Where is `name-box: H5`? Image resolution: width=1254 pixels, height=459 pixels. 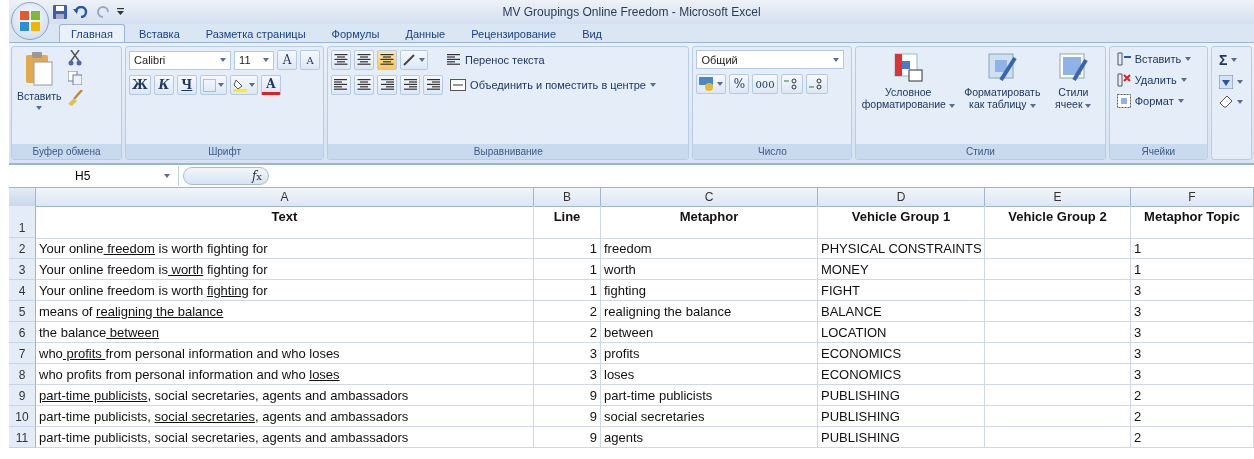 name-box: H5 is located at coordinates (94, 176).